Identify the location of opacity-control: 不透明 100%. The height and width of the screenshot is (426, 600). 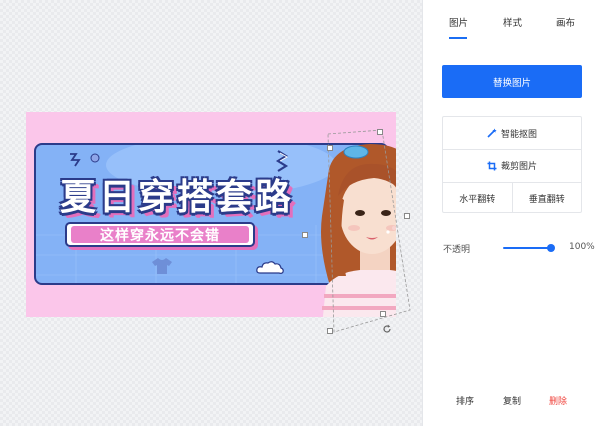
(519, 248).